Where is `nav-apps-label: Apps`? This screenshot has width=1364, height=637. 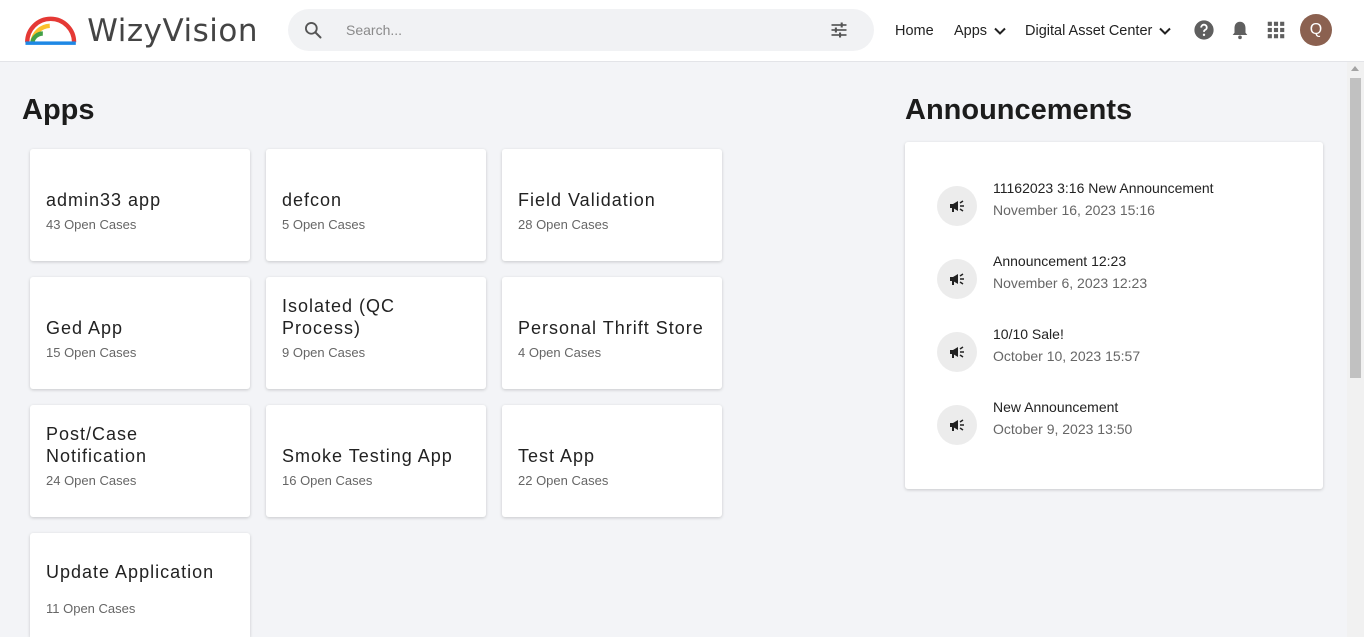 nav-apps-label: Apps is located at coordinates (971, 31).